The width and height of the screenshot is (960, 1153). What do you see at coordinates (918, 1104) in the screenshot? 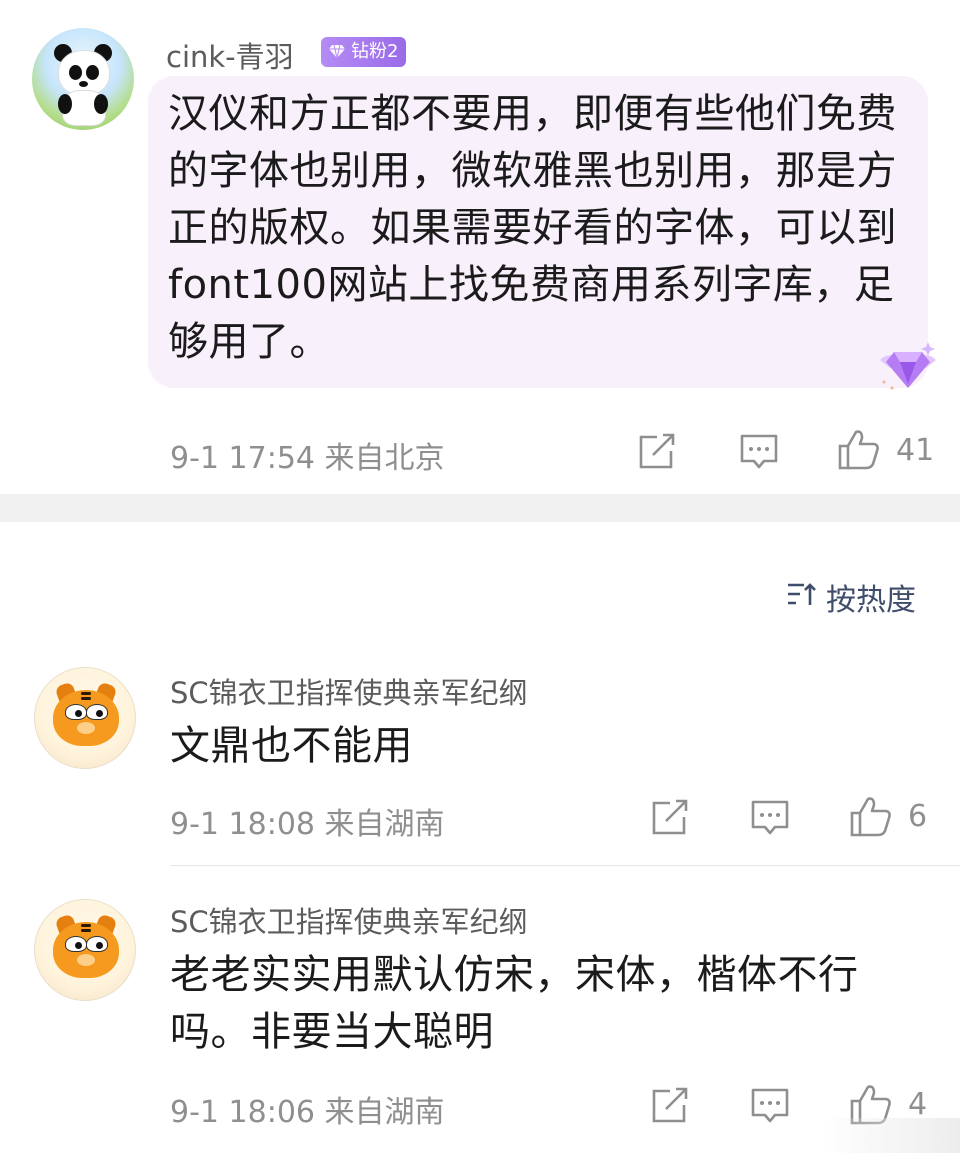
I see `like-count: 4` at bounding box center [918, 1104].